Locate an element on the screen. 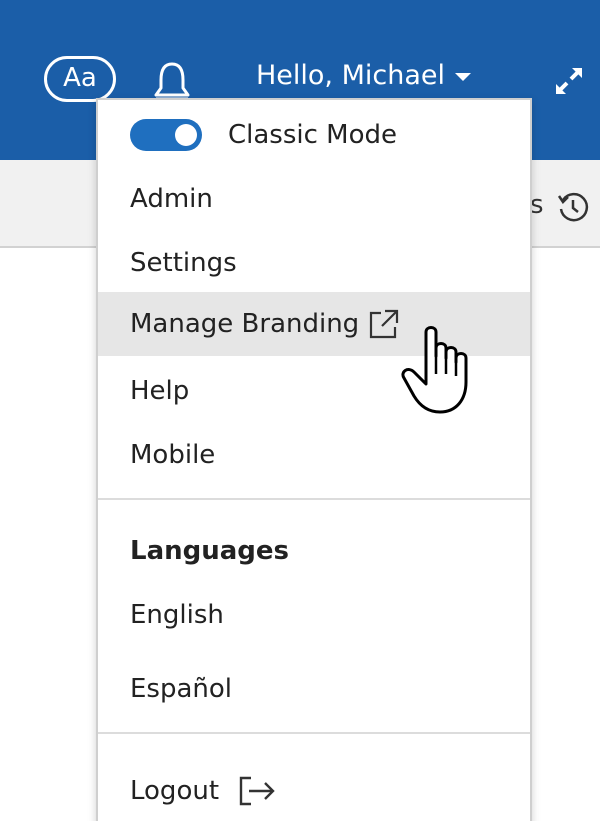  caret-down-icon is located at coordinates (463, 76).